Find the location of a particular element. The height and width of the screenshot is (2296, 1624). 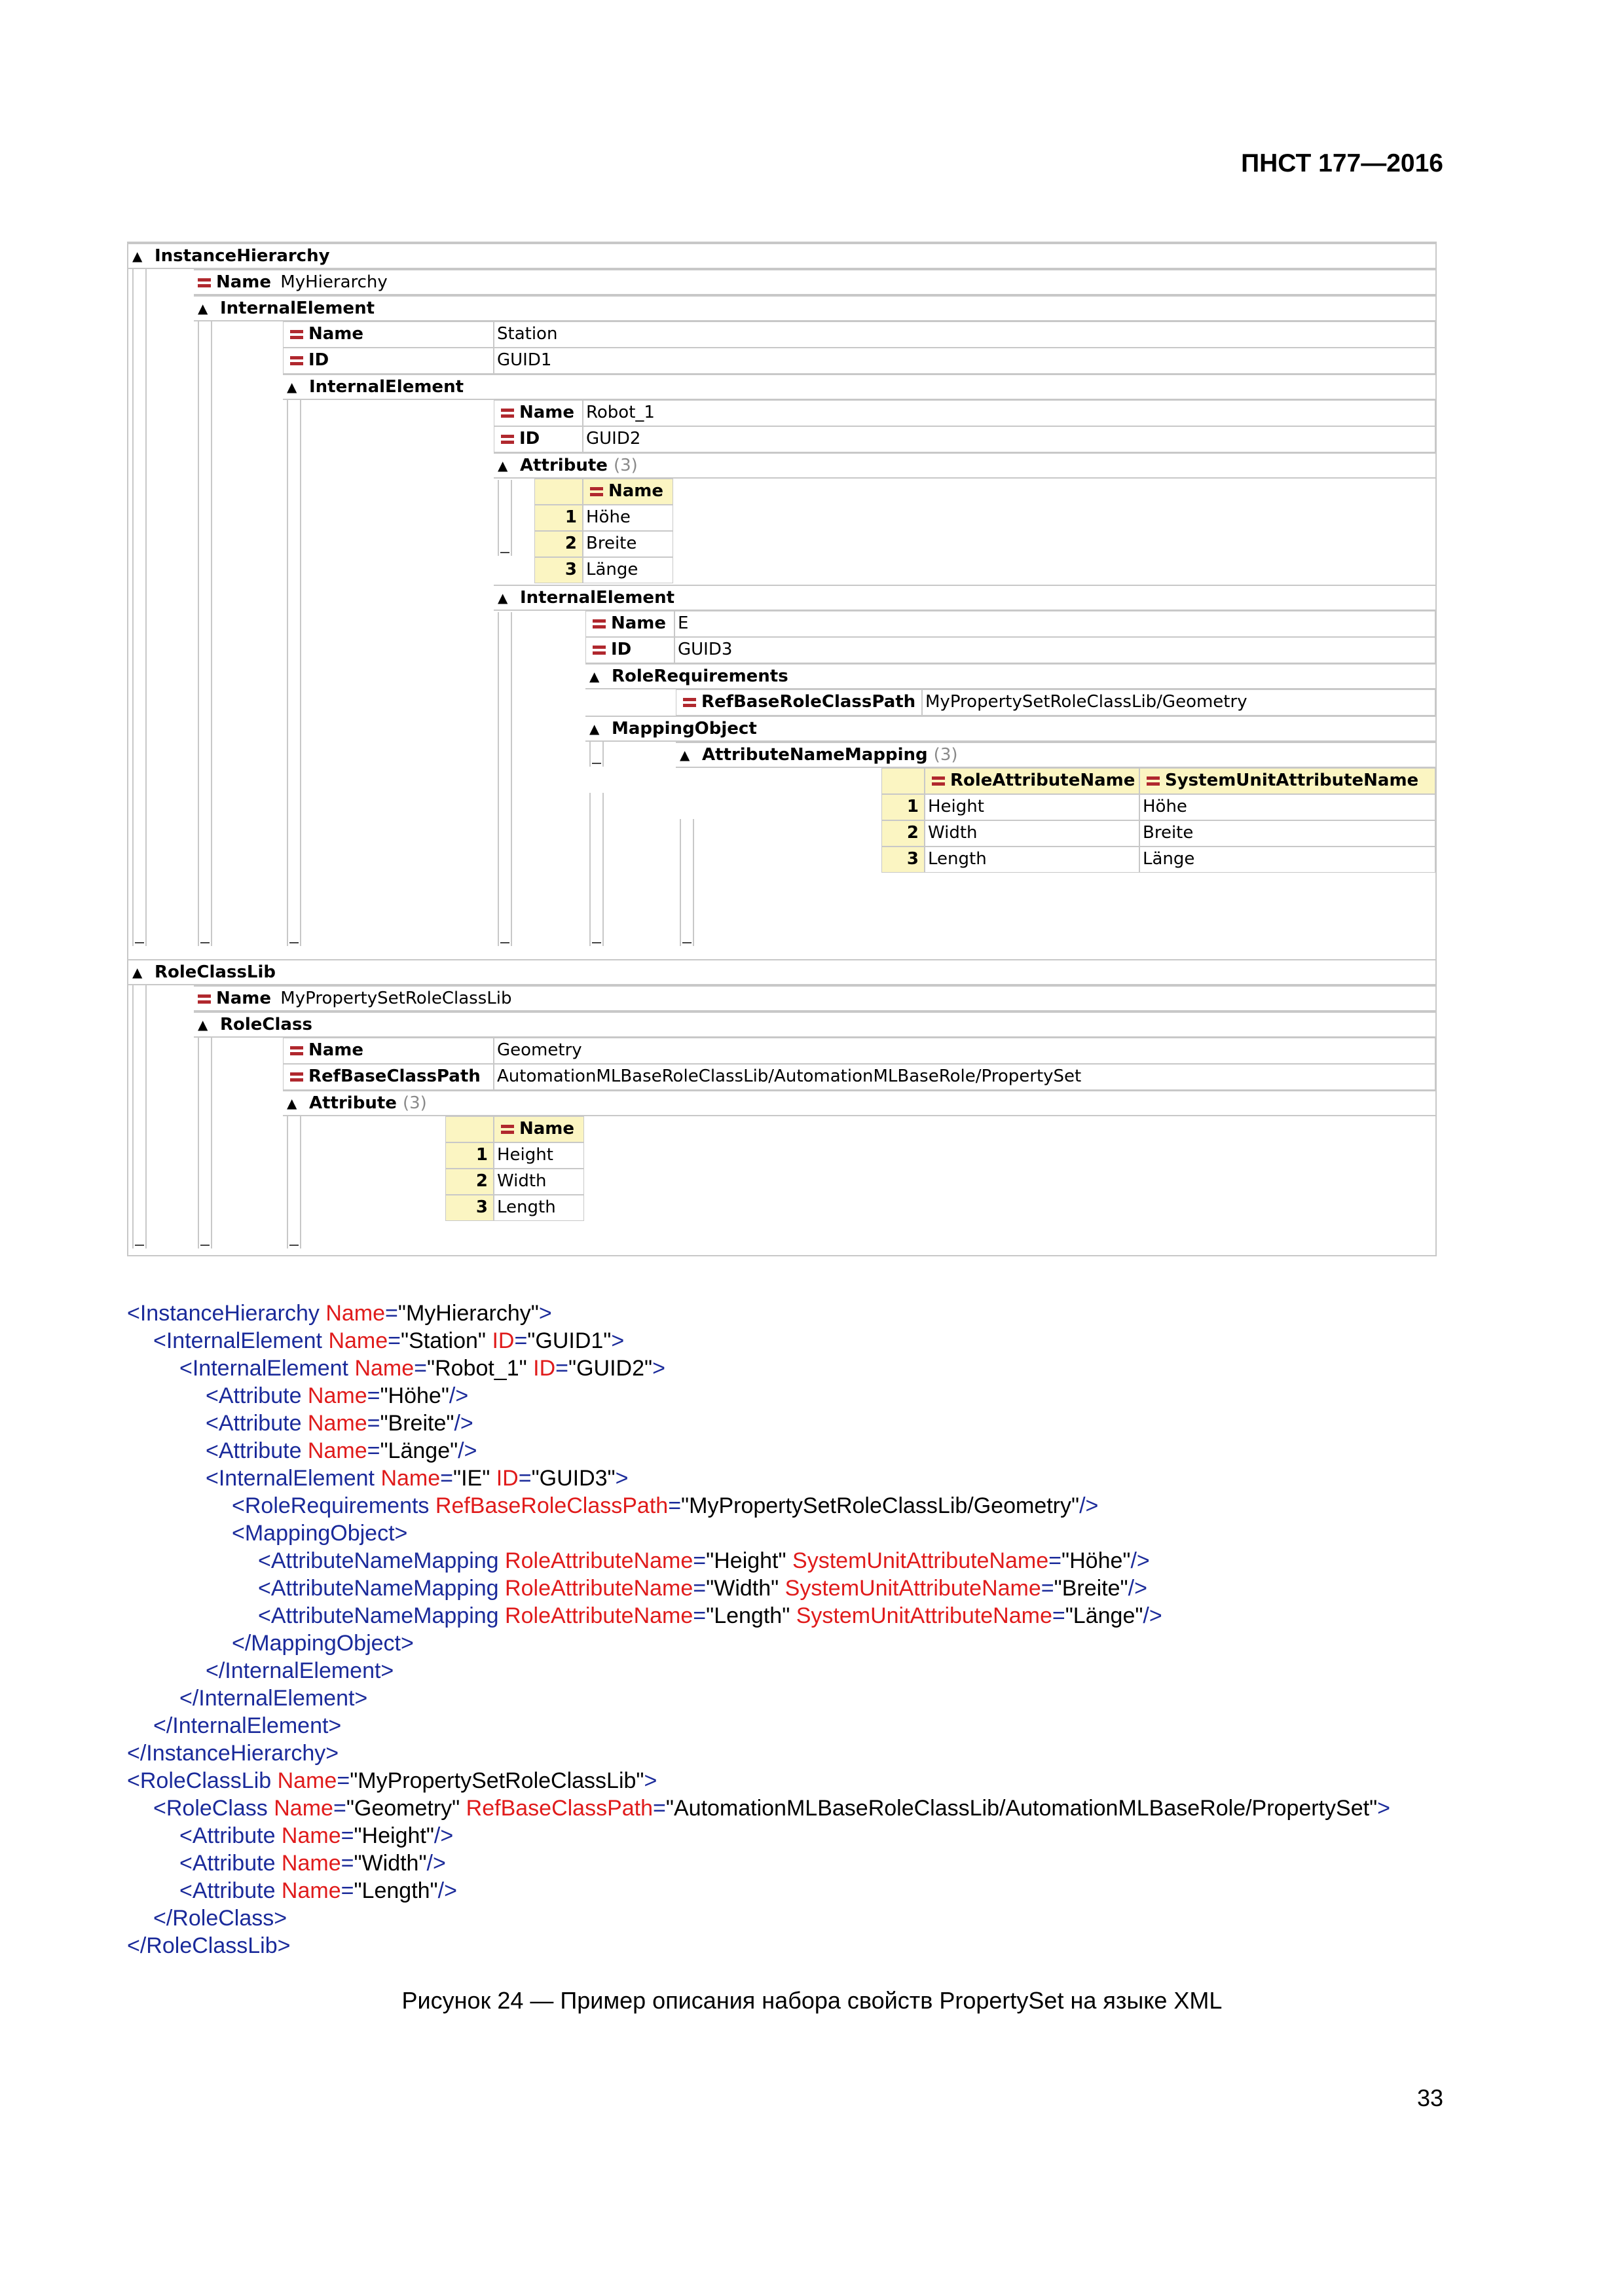

xml-attr-name: ID is located at coordinates (507, 1478).